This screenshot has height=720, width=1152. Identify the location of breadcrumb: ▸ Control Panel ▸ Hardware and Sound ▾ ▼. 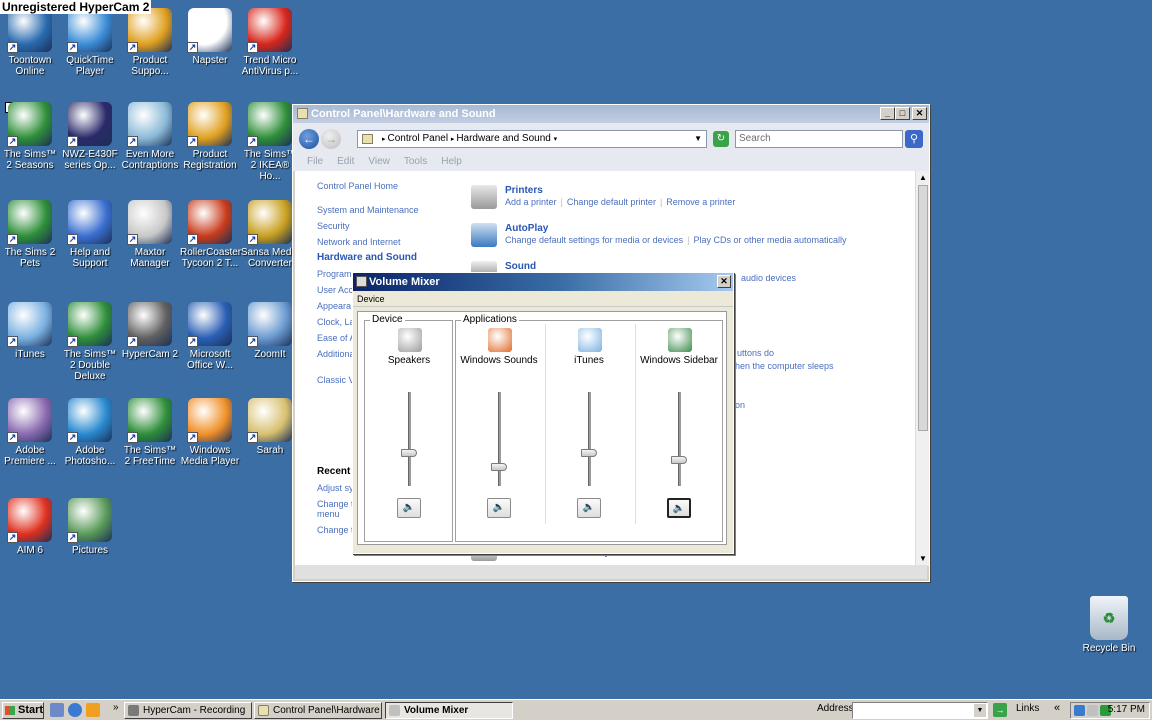
(532, 139).